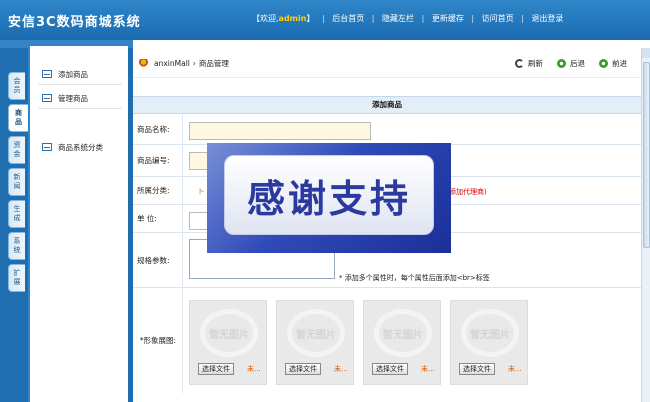 Image resolution: width=650 pixels, height=402 pixels. Describe the element at coordinates (16, 278) in the screenshot. I see `tab-extend: 扩展` at that location.